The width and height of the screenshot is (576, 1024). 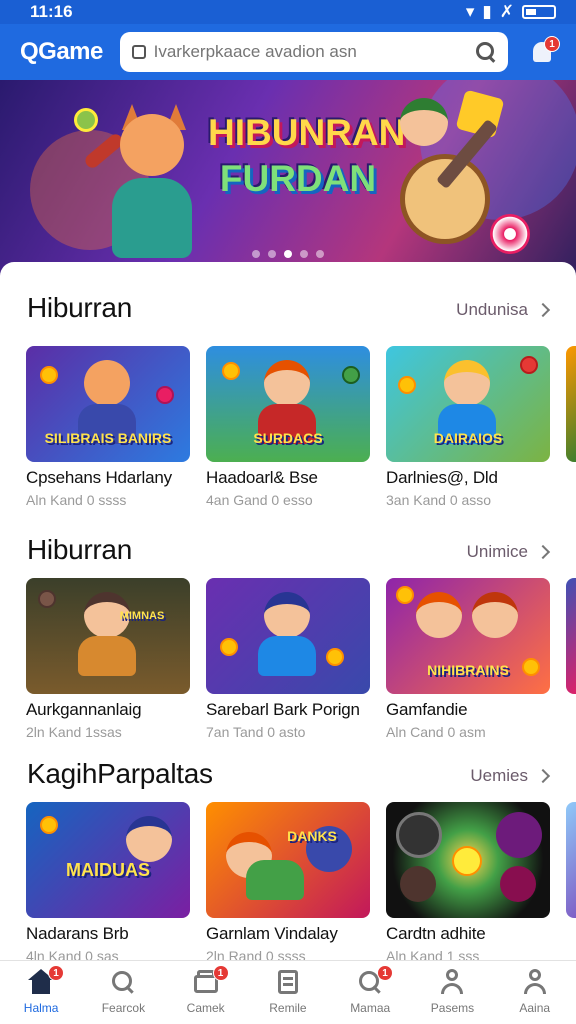 What do you see at coordinates (497, 551) in the screenshot?
I see `section-more-label: Unimice` at bounding box center [497, 551].